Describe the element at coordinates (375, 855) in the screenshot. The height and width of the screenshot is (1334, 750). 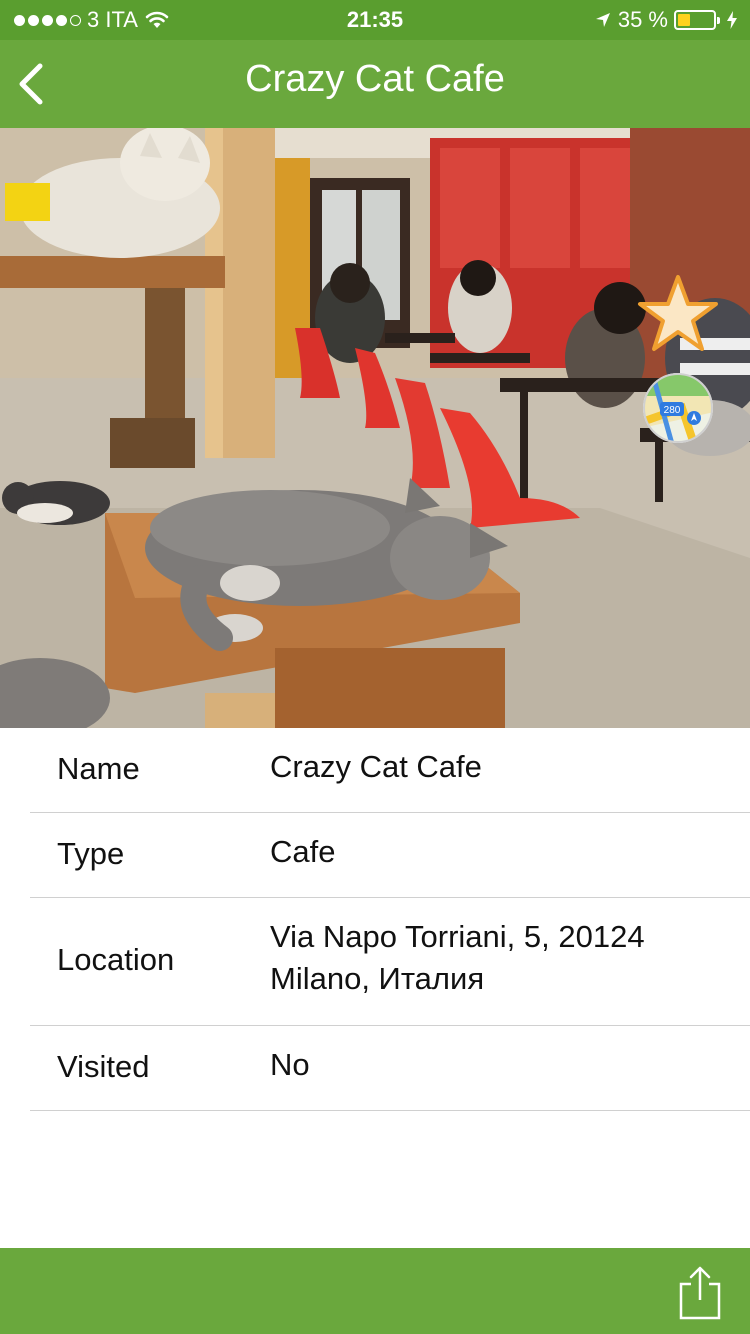
I see `detail-row-type: Type Cafe` at that location.